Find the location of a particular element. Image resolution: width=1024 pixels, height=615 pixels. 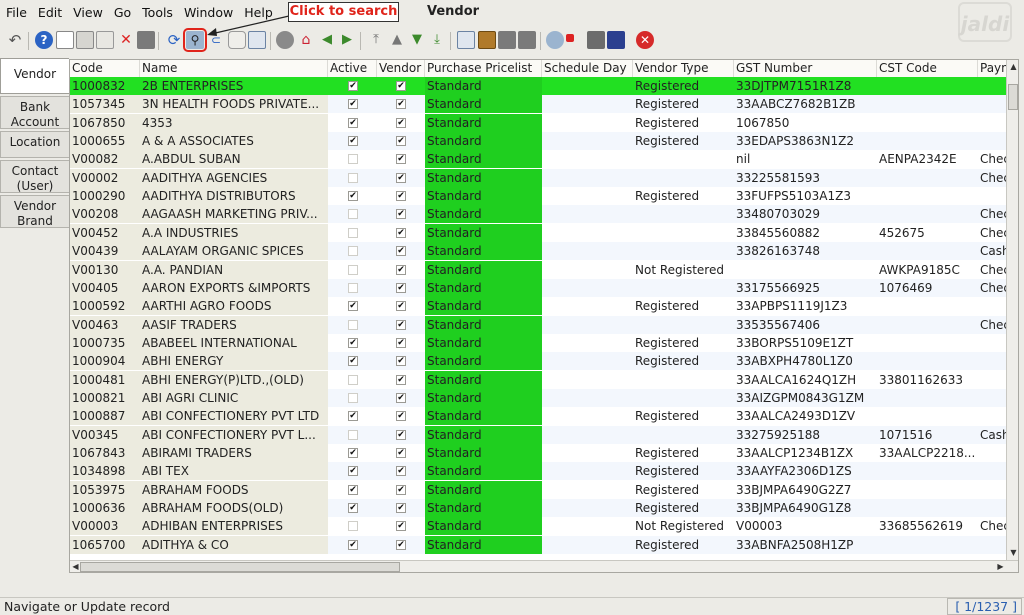

vertical-scroll-thumb is located at coordinates (1013, 97).